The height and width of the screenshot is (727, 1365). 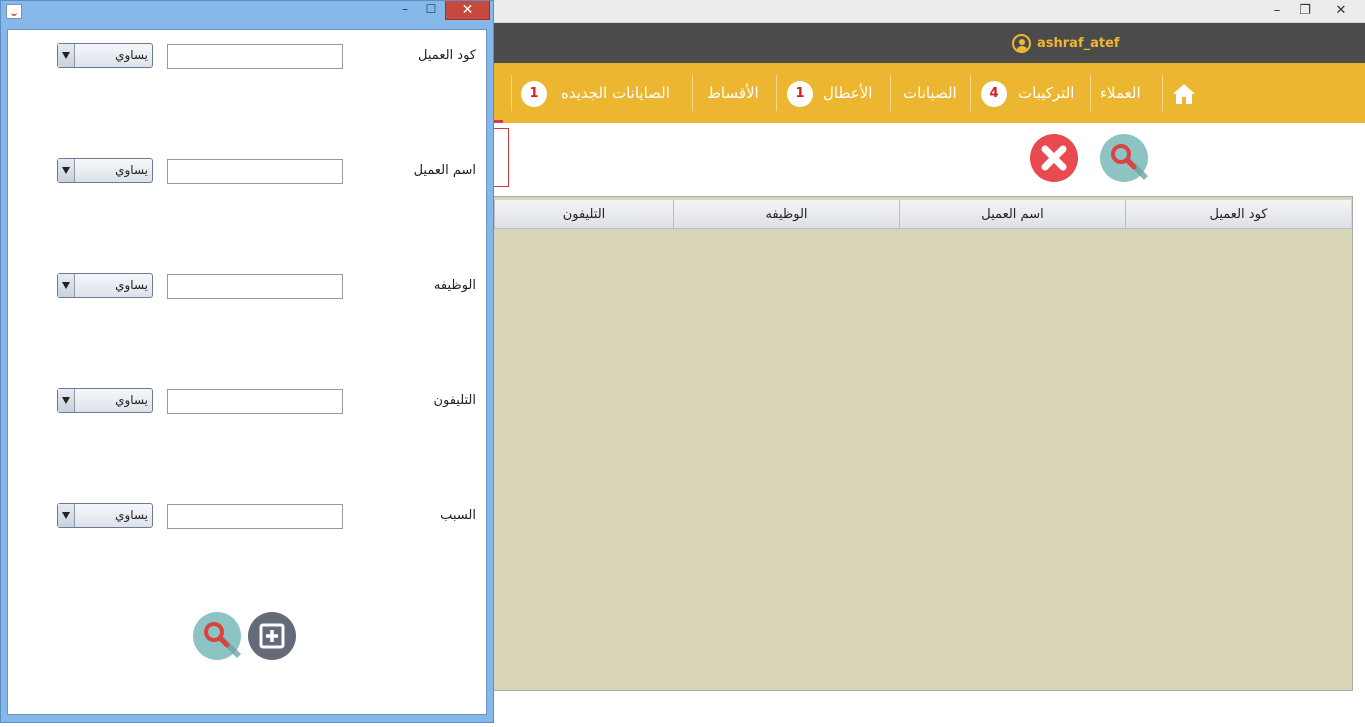 I want to click on nav-item-installations: التركيبات, so click(x=1046, y=93).